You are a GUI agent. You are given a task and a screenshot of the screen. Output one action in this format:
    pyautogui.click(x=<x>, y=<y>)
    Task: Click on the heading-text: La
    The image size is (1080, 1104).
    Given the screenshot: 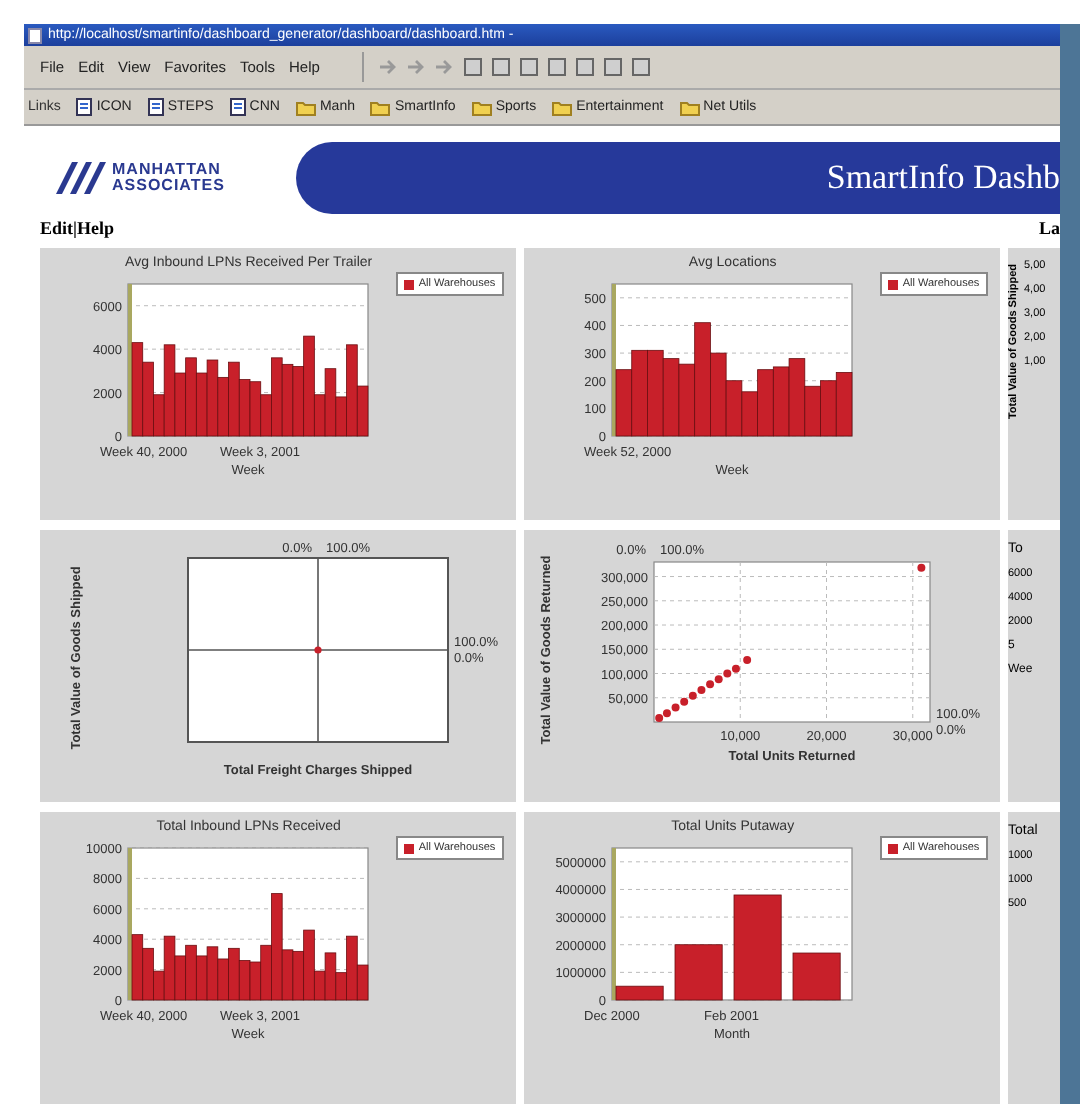 What is the action you would take?
    pyautogui.click(x=1049, y=228)
    